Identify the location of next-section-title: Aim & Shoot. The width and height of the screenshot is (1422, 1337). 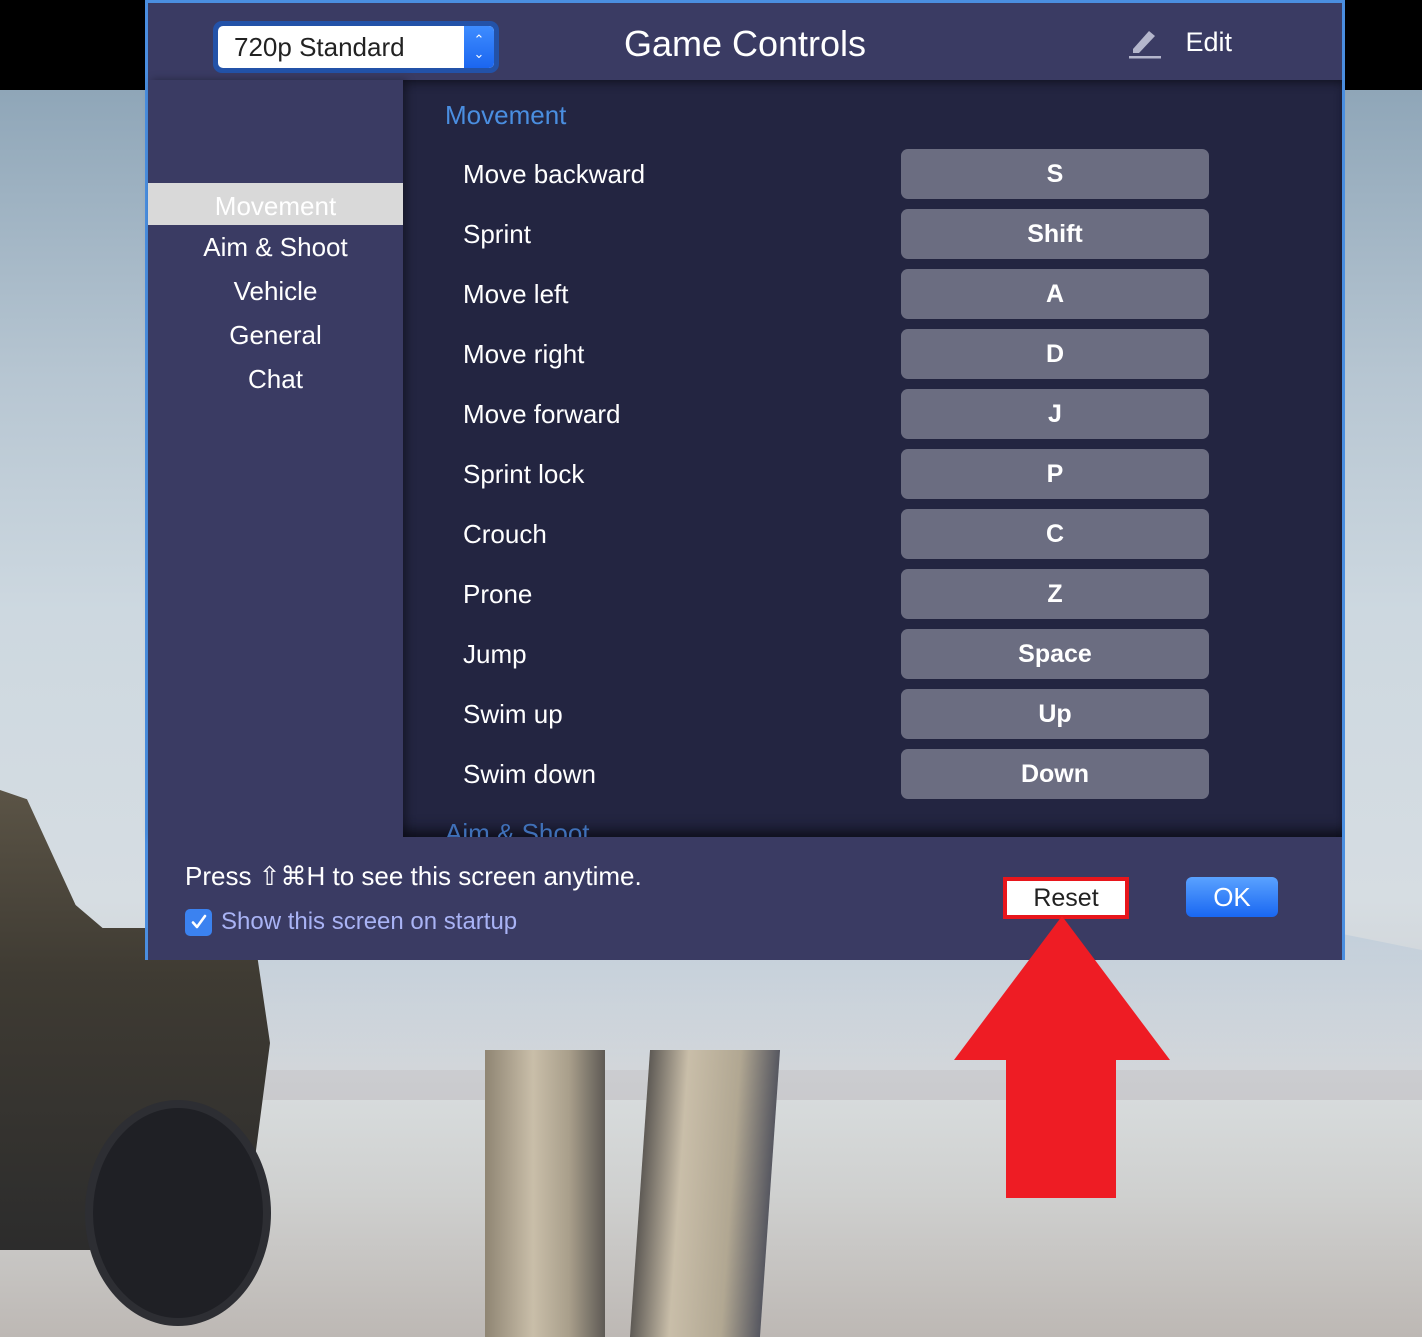
(517, 827).